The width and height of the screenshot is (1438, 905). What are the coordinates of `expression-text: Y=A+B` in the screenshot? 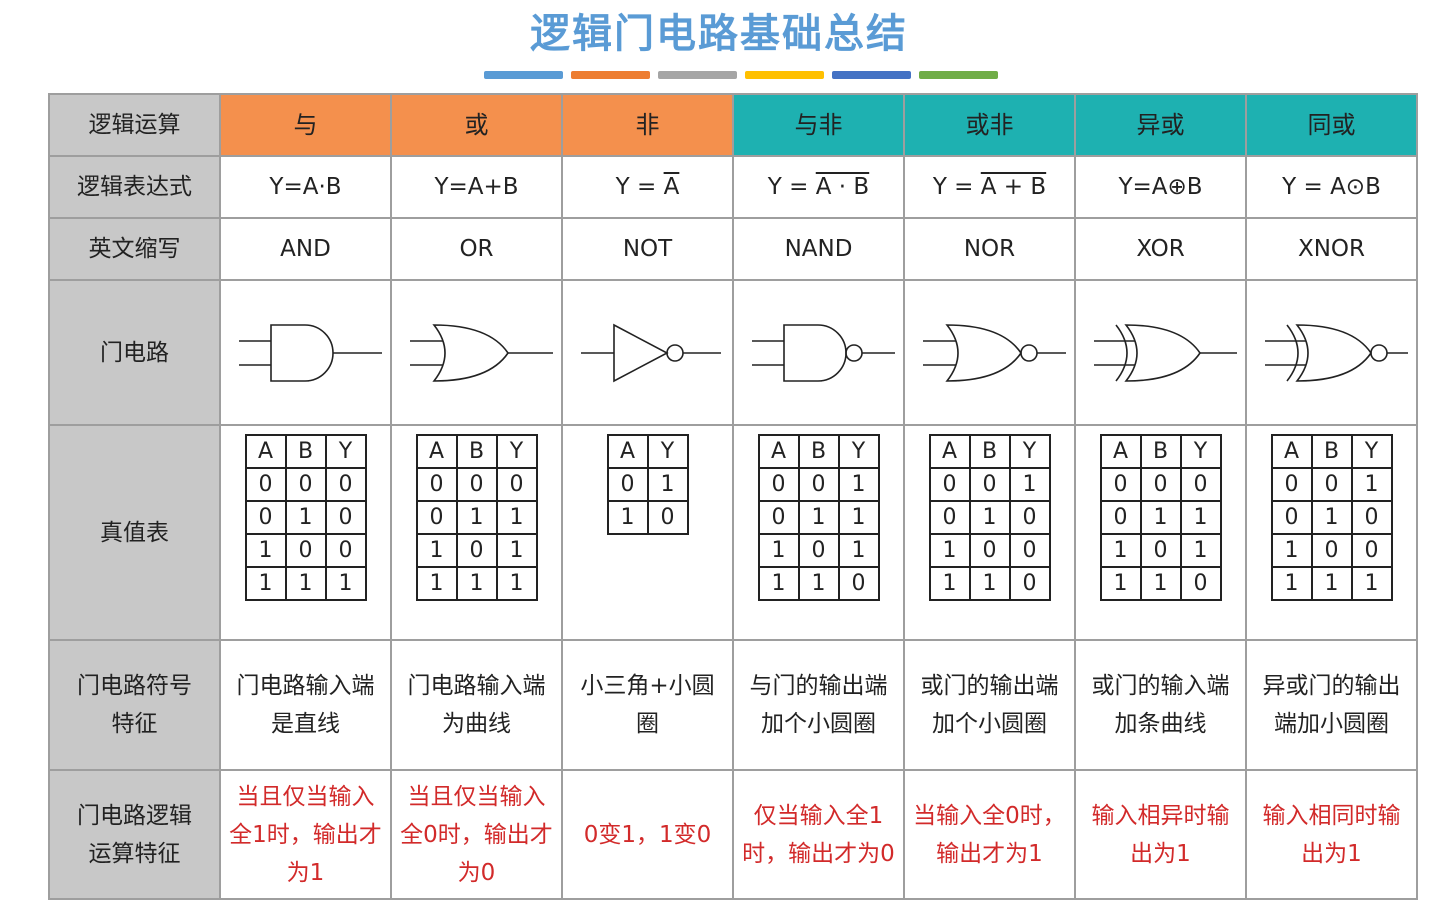 It's located at (476, 187).